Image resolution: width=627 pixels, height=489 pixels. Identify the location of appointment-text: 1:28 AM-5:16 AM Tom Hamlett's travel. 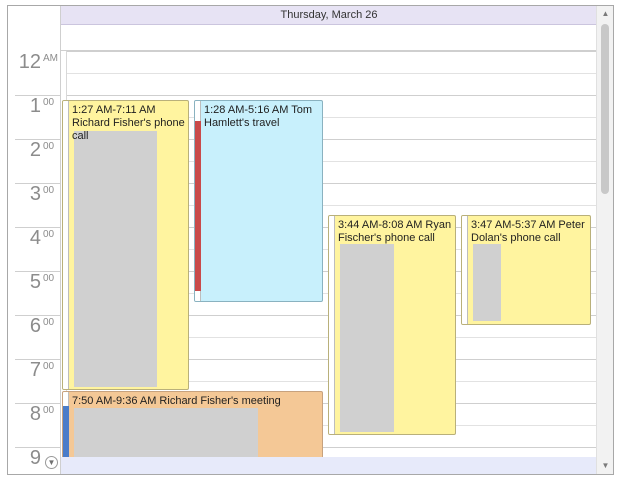
(258, 116).